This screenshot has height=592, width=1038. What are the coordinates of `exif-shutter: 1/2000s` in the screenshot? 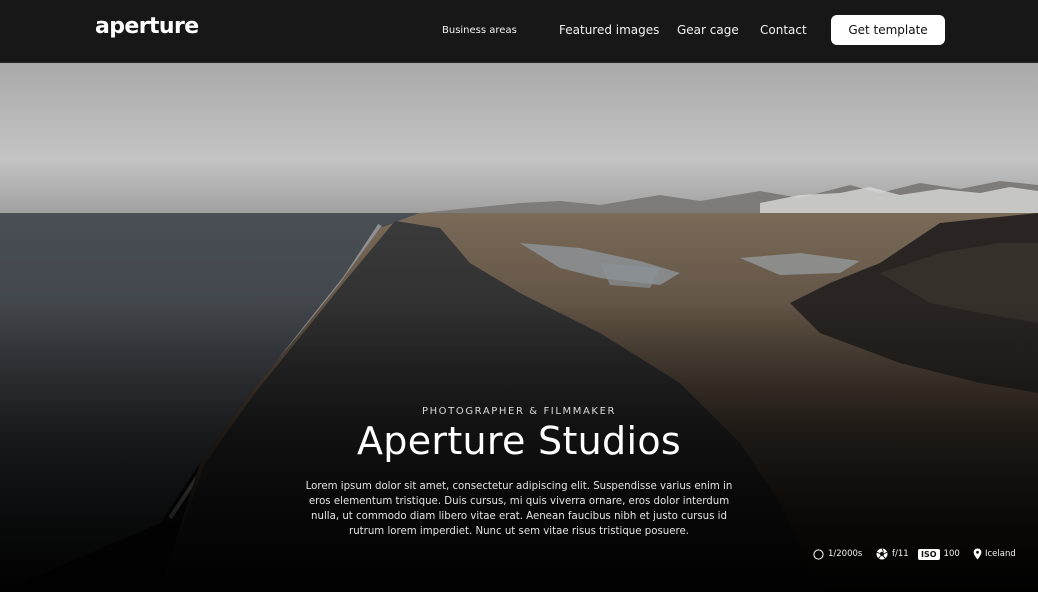 It's located at (837, 554).